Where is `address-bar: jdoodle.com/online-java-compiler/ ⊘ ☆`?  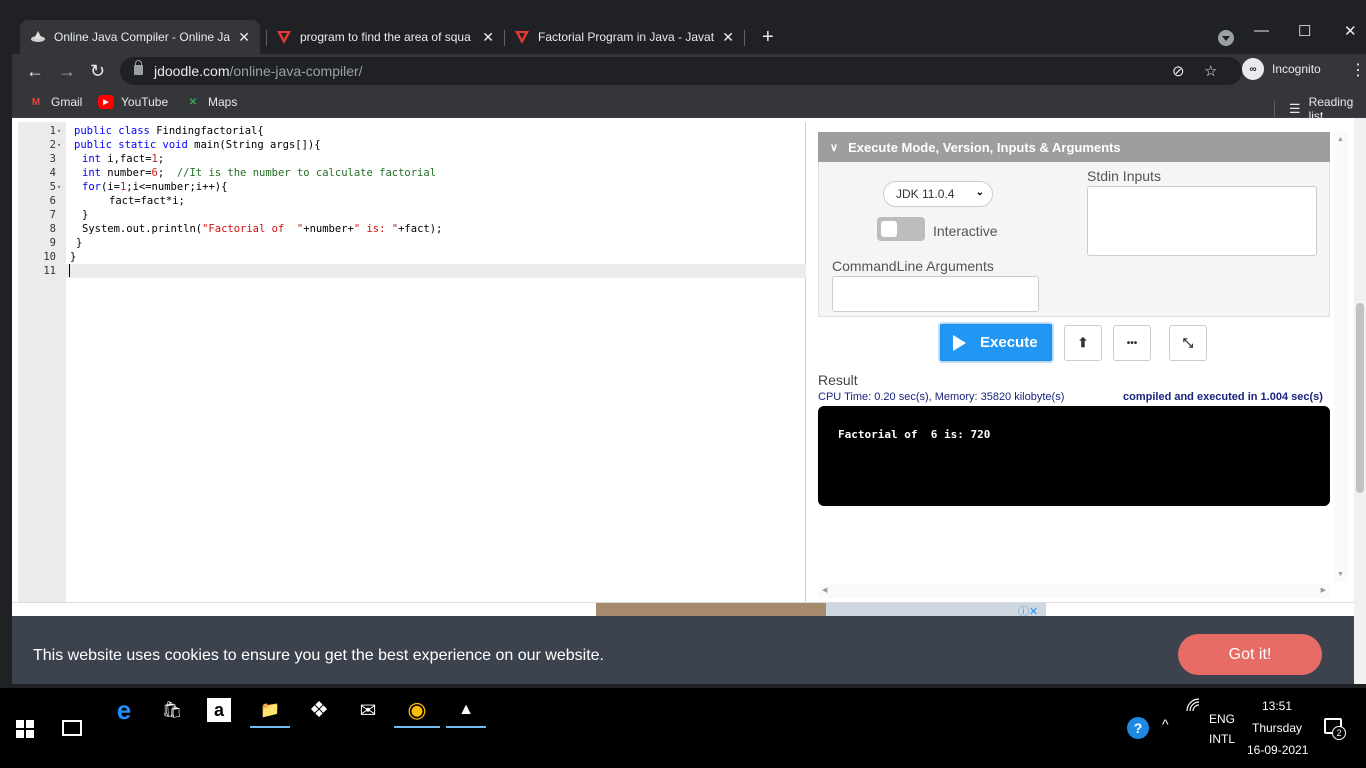 address-bar: jdoodle.com/online-java-compiler/ ⊘ ☆ is located at coordinates (681, 71).